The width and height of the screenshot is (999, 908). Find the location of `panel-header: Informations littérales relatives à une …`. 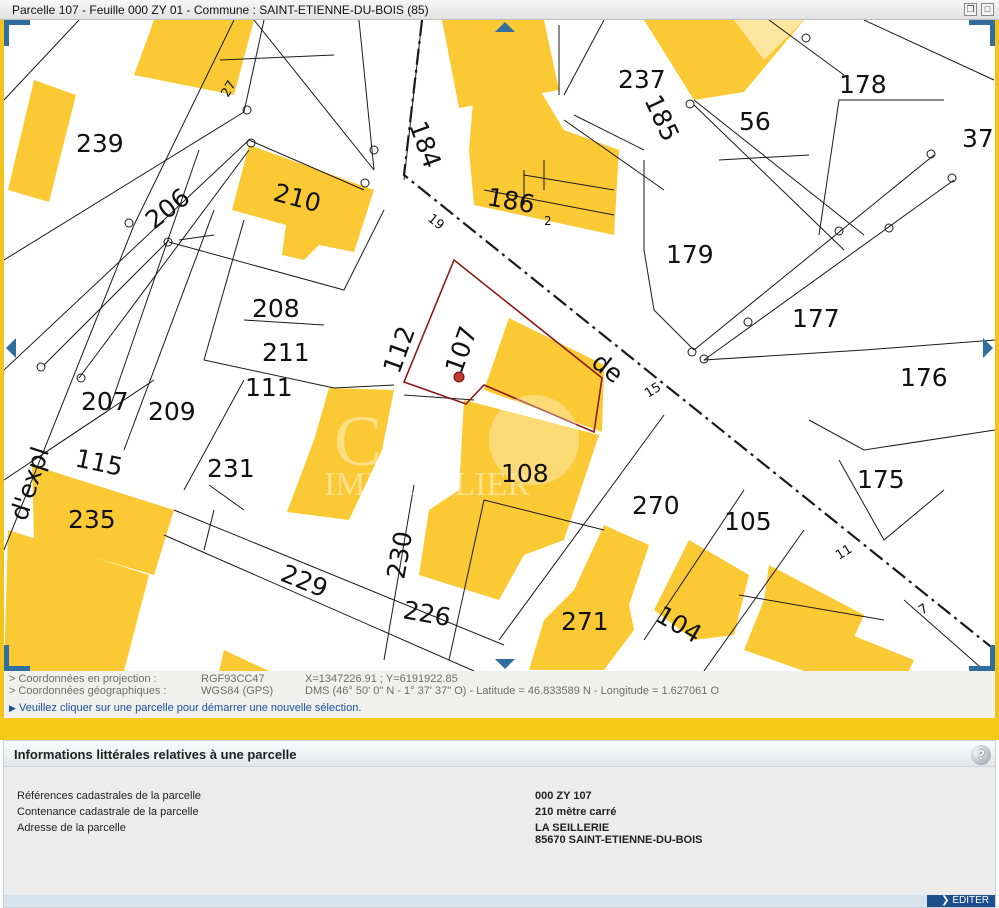

panel-header: Informations littérales relatives à une … is located at coordinates (499, 754).